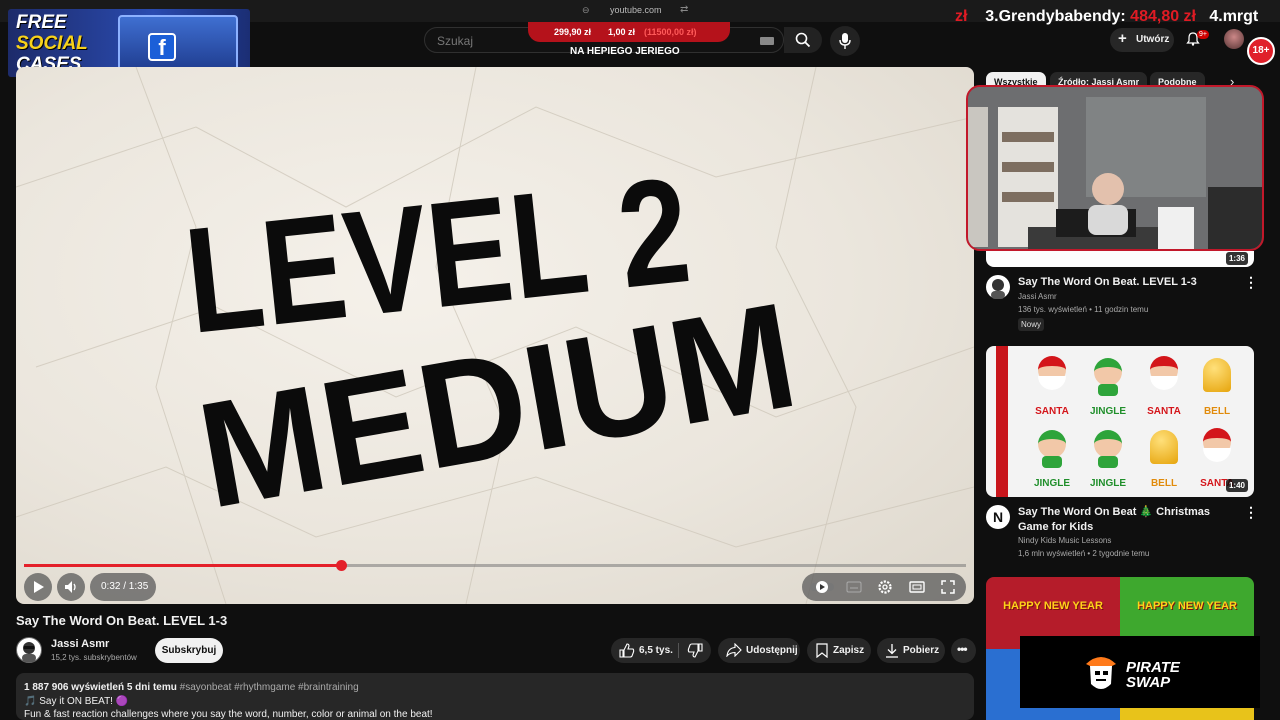 The height and width of the screenshot is (720, 1280). I want to click on tab-settings-icon: ⇄, so click(684, 9).